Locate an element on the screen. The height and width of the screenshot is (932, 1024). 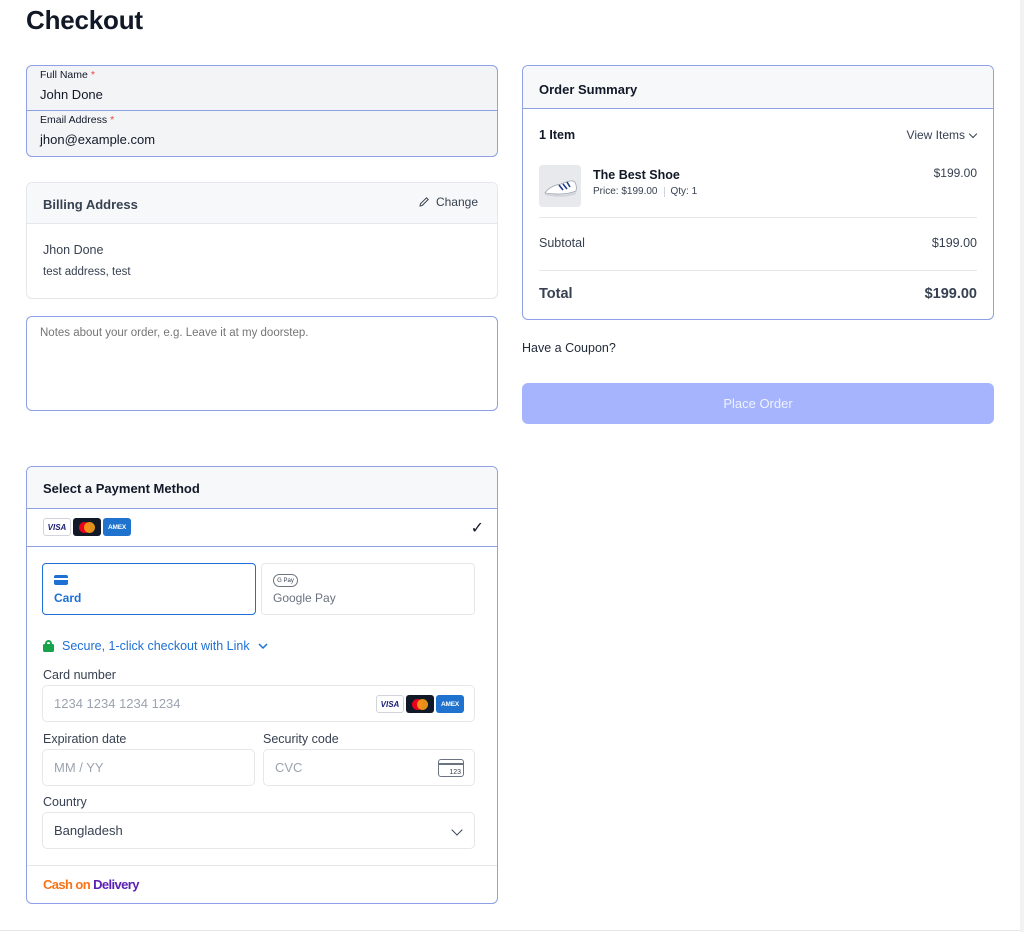
full-name-value: John Done is located at coordinates (71, 94).